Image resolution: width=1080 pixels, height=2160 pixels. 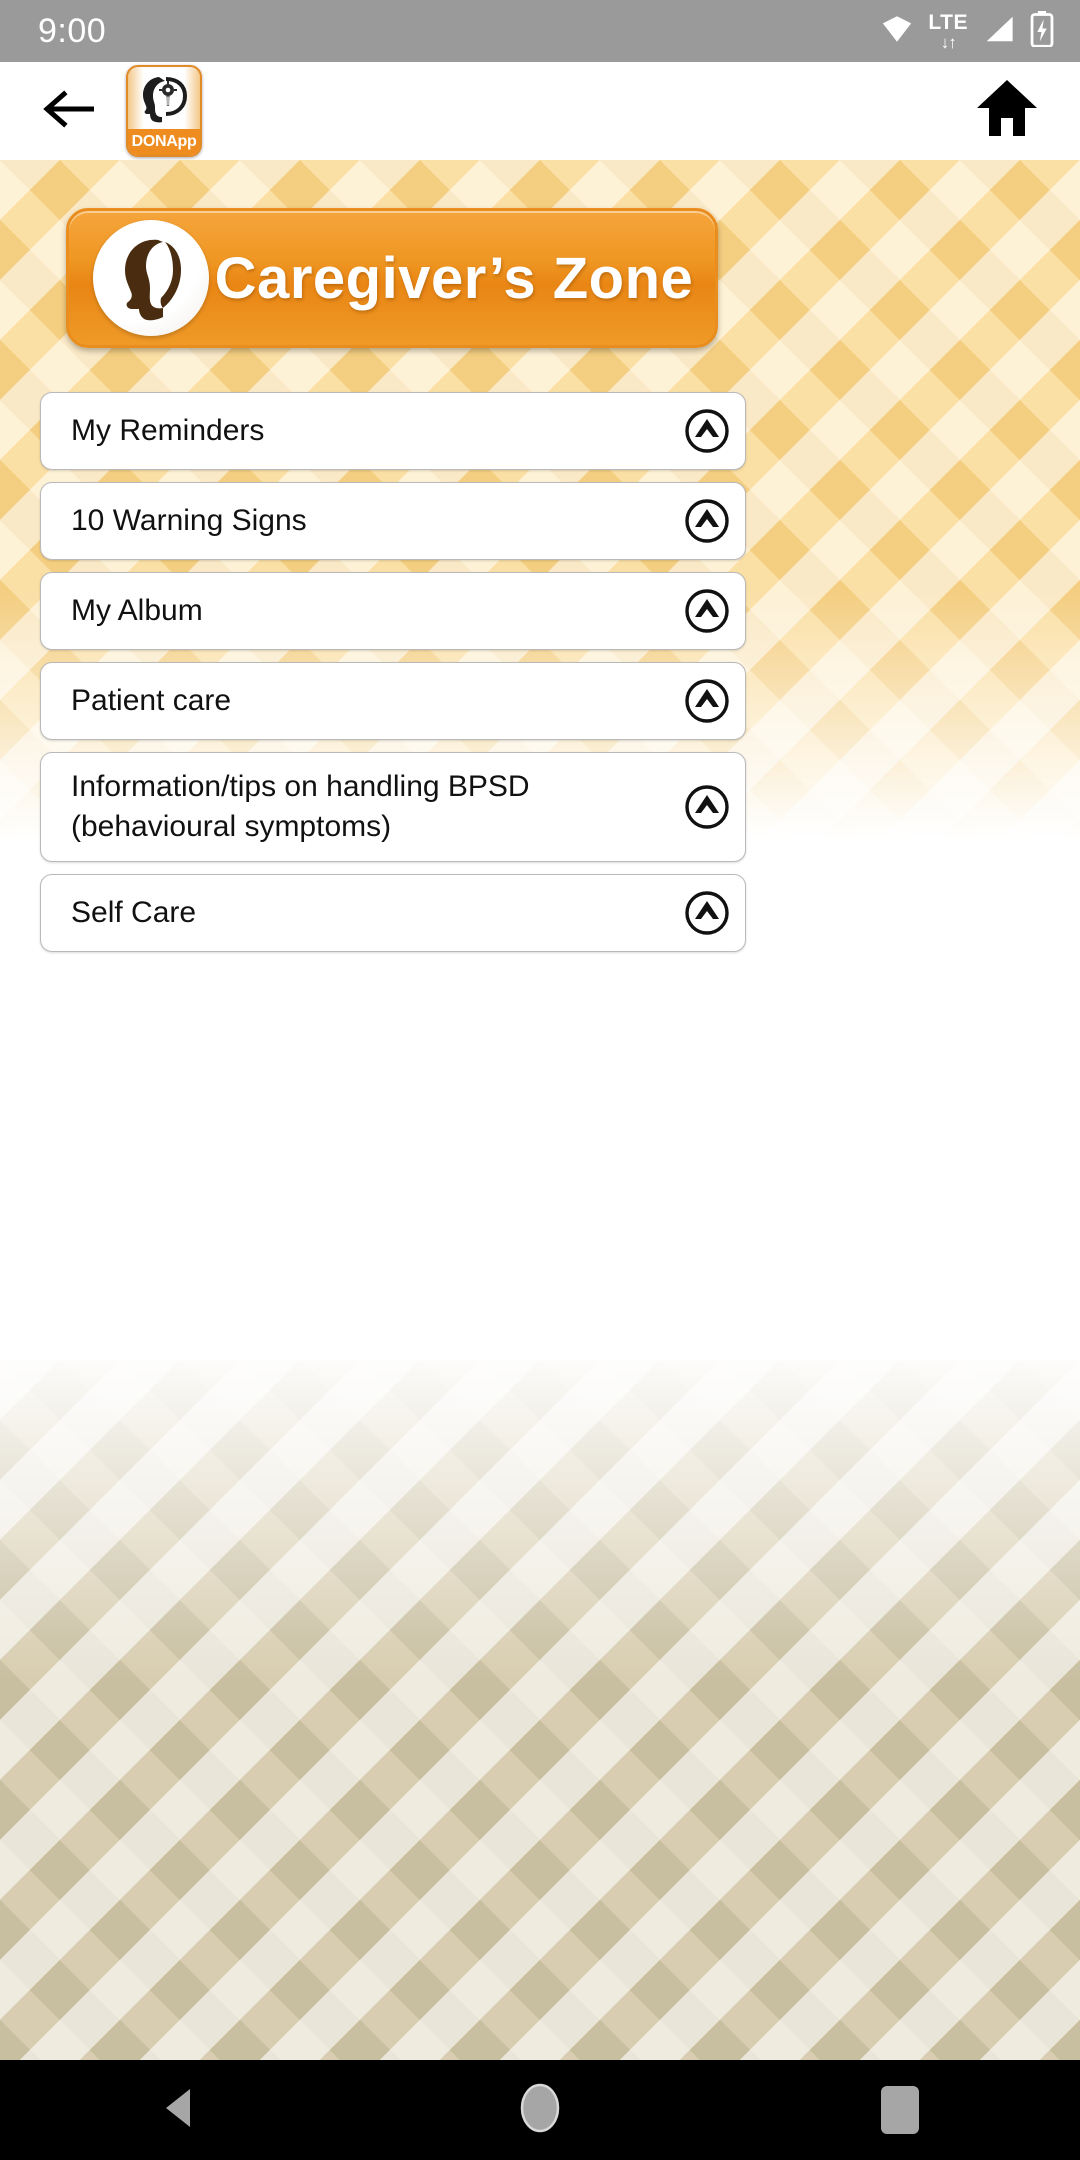 I want to click on caregivers-zone-banner: Caregiver’s Zone, so click(x=392, y=278).